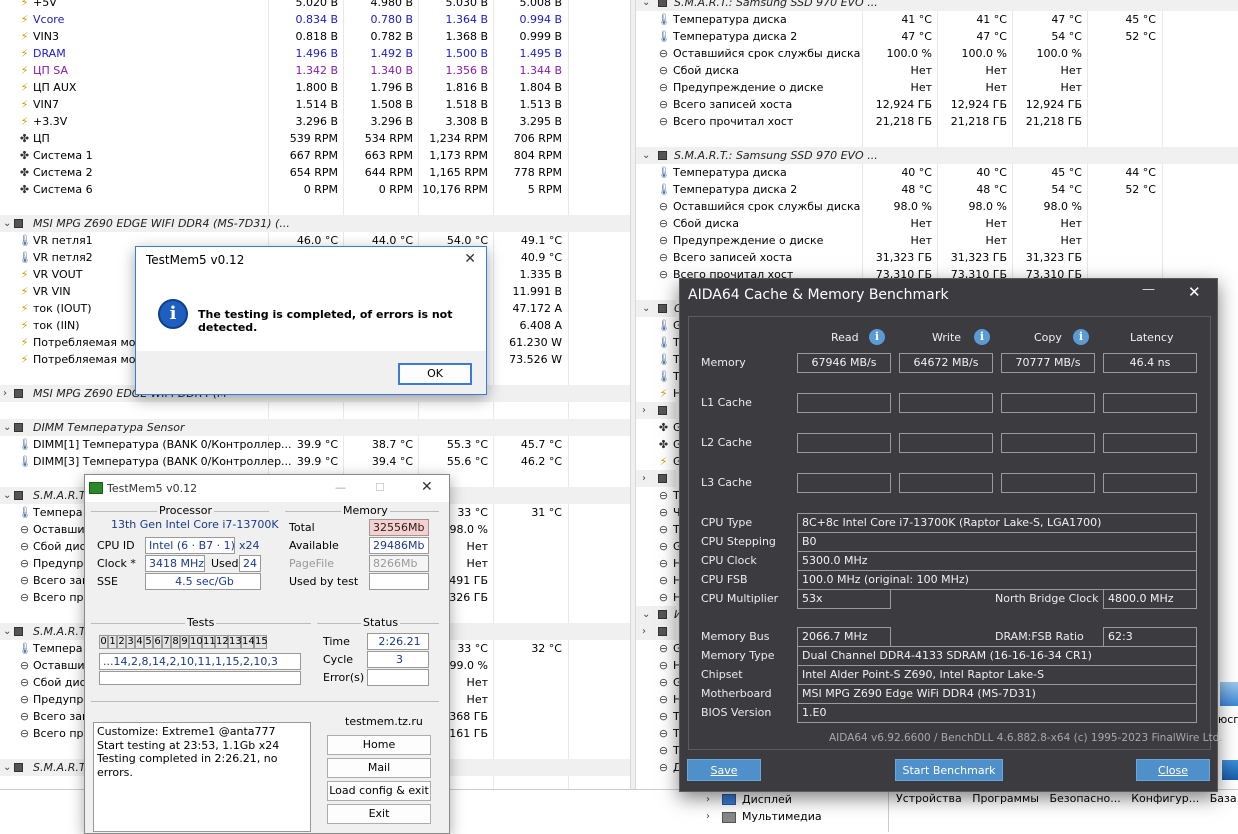  I want to click on exit-button: Exit, so click(379, 814).